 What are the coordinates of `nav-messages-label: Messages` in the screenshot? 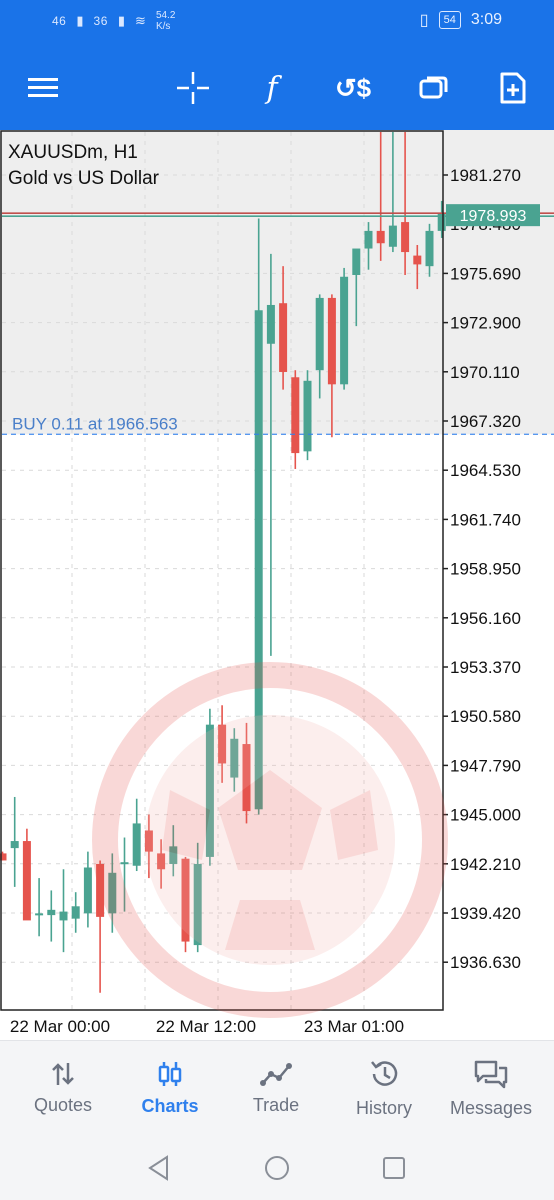 It's located at (491, 1108).